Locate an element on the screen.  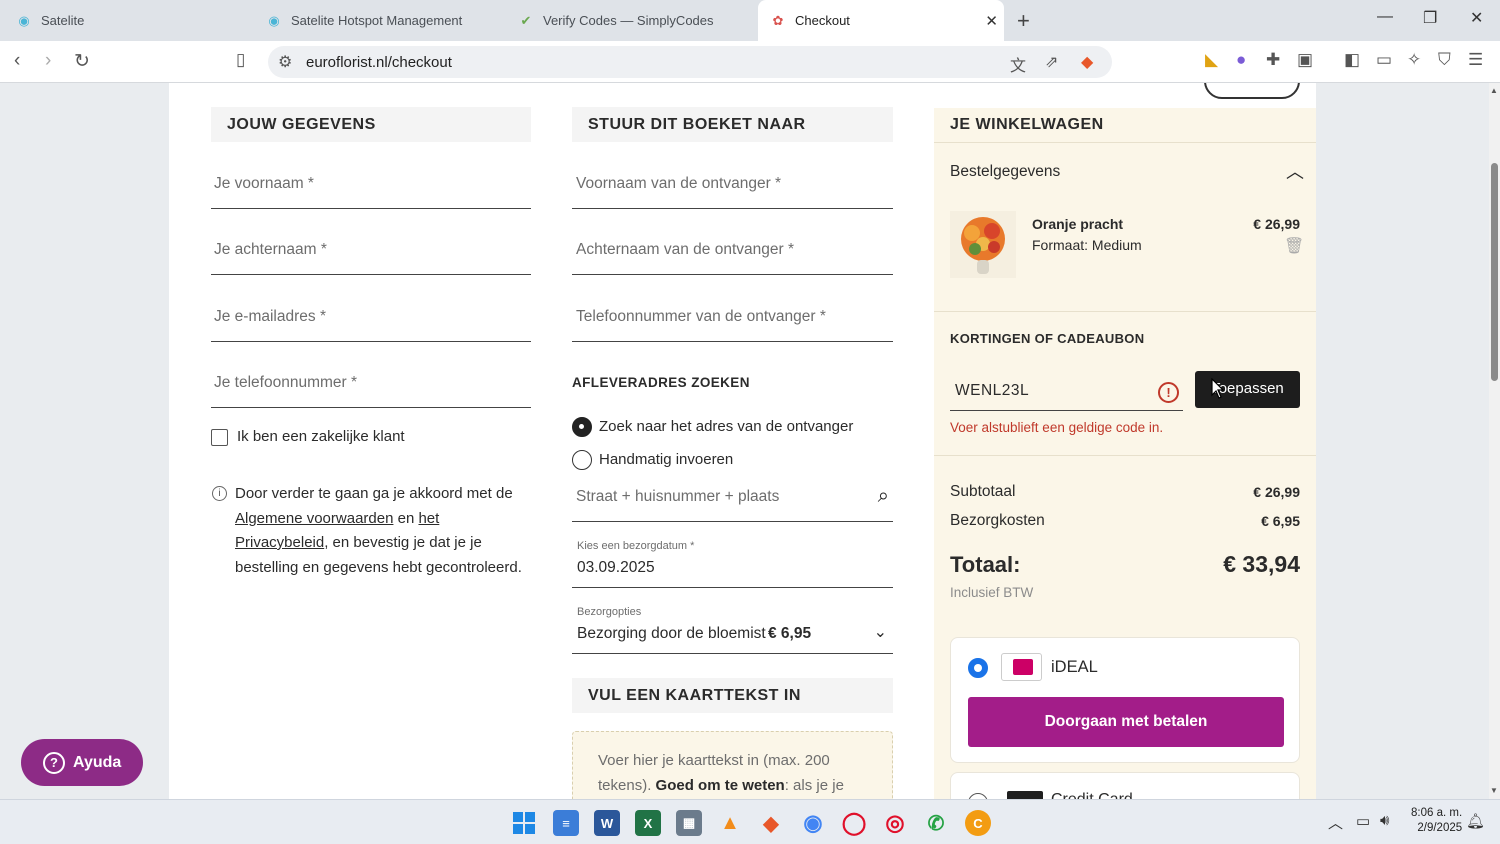
vat-note: Inclusief BTW is located at coordinates (992, 592).